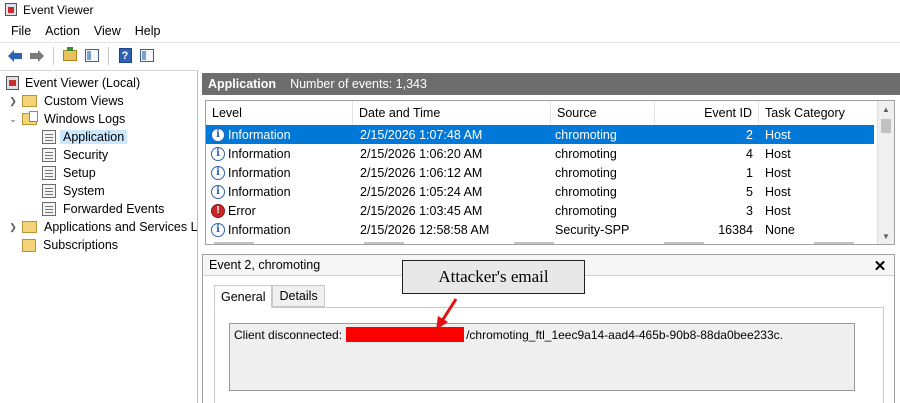  What do you see at coordinates (421, 191) in the screenshot?
I see `cell-date: 2/15/2026 1:05:24 AM` at bounding box center [421, 191].